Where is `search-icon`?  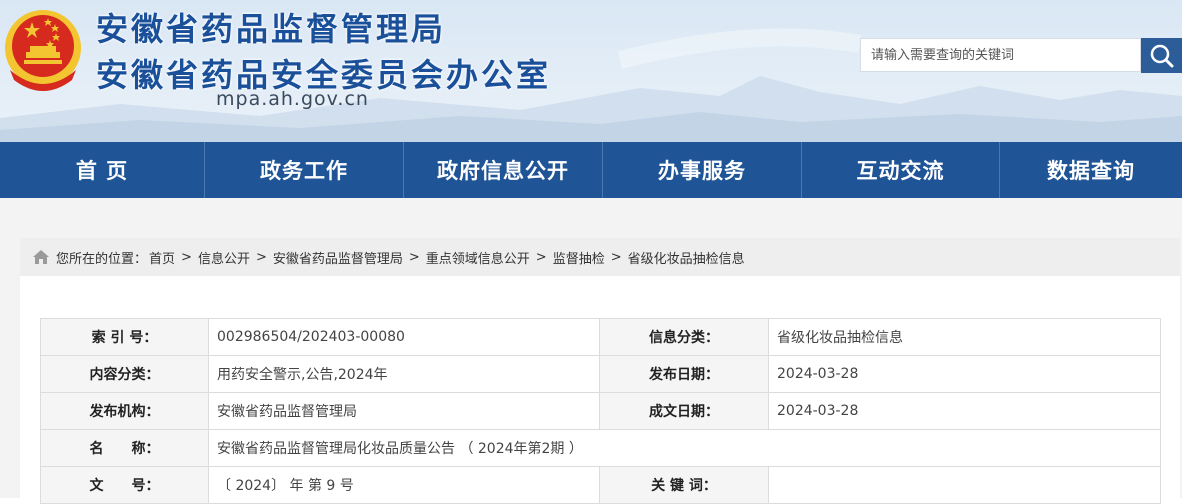 search-icon is located at coordinates (1161, 55).